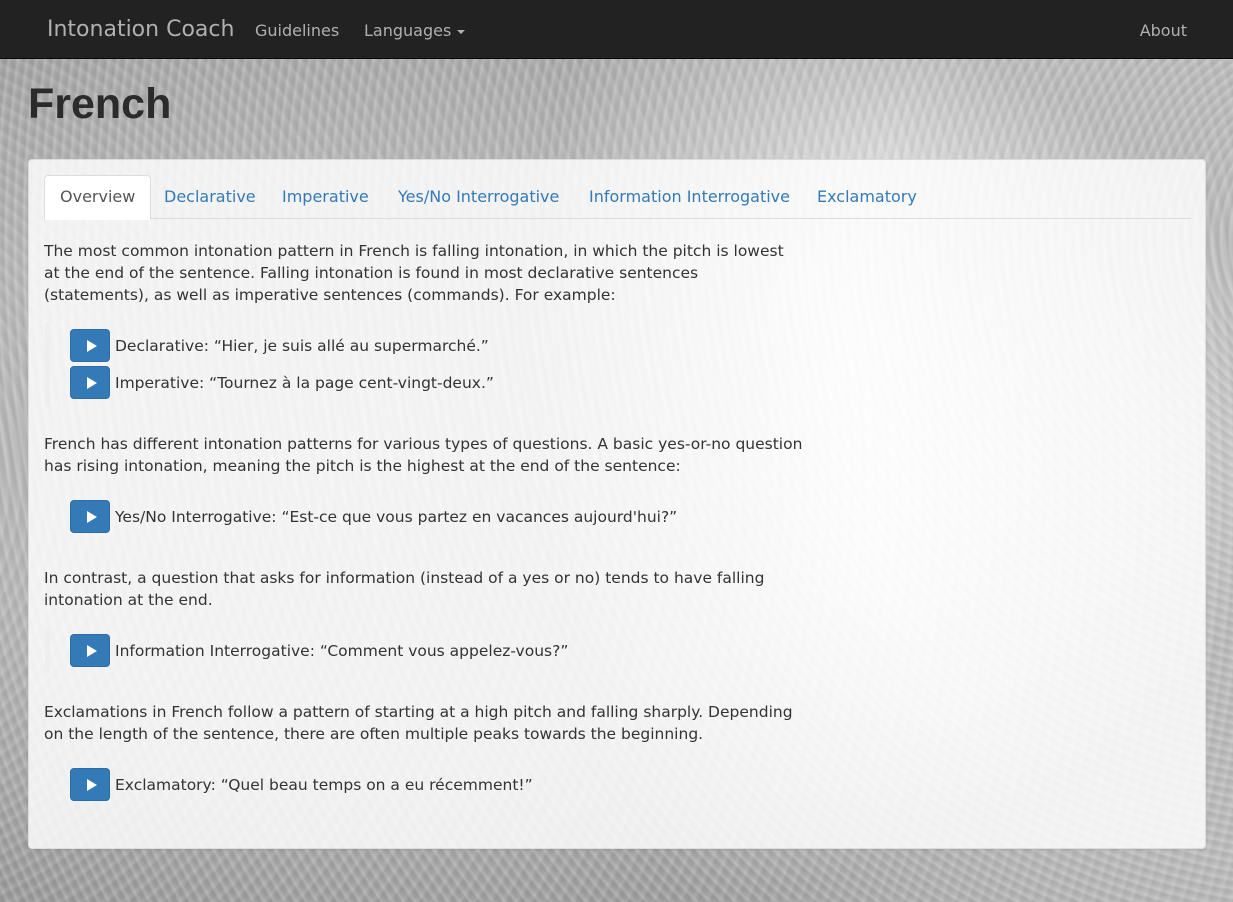 The image size is (1233, 902). I want to click on nav-about-link: About, so click(1163, 31).